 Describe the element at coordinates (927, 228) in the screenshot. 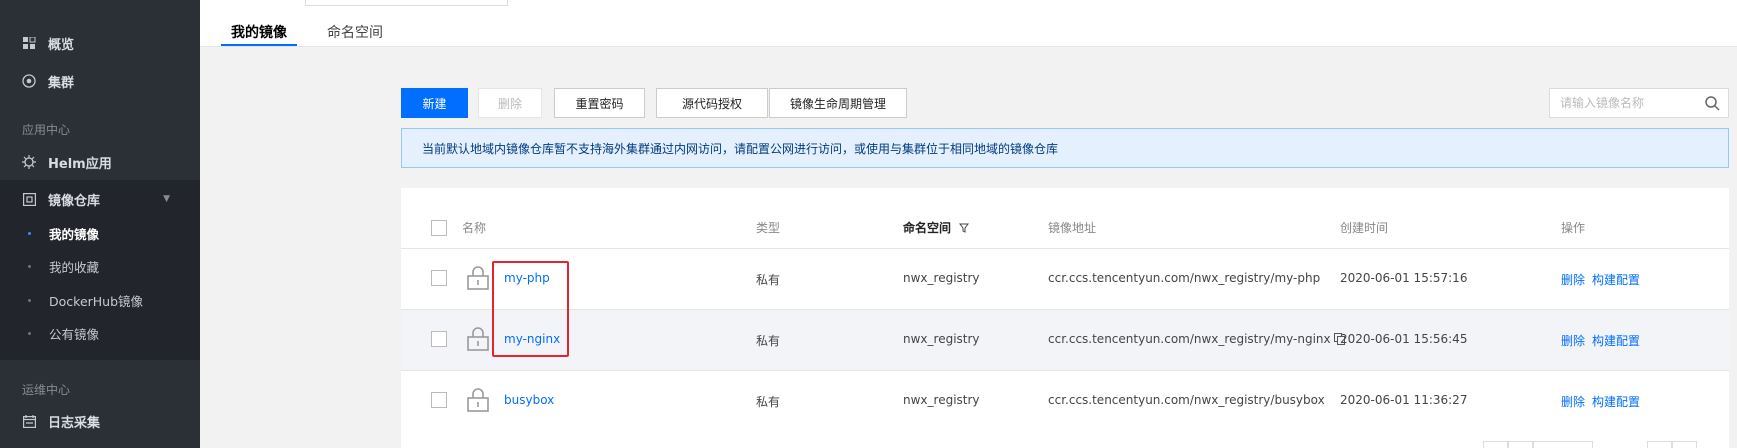

I see `header-namespace-label: 命名空间` at that location.